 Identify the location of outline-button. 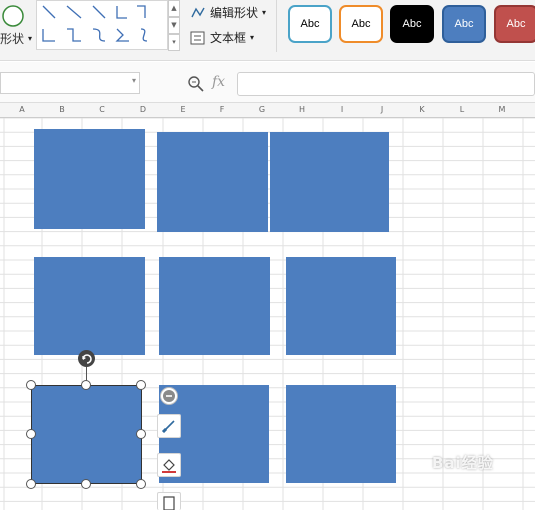
(169, 501).